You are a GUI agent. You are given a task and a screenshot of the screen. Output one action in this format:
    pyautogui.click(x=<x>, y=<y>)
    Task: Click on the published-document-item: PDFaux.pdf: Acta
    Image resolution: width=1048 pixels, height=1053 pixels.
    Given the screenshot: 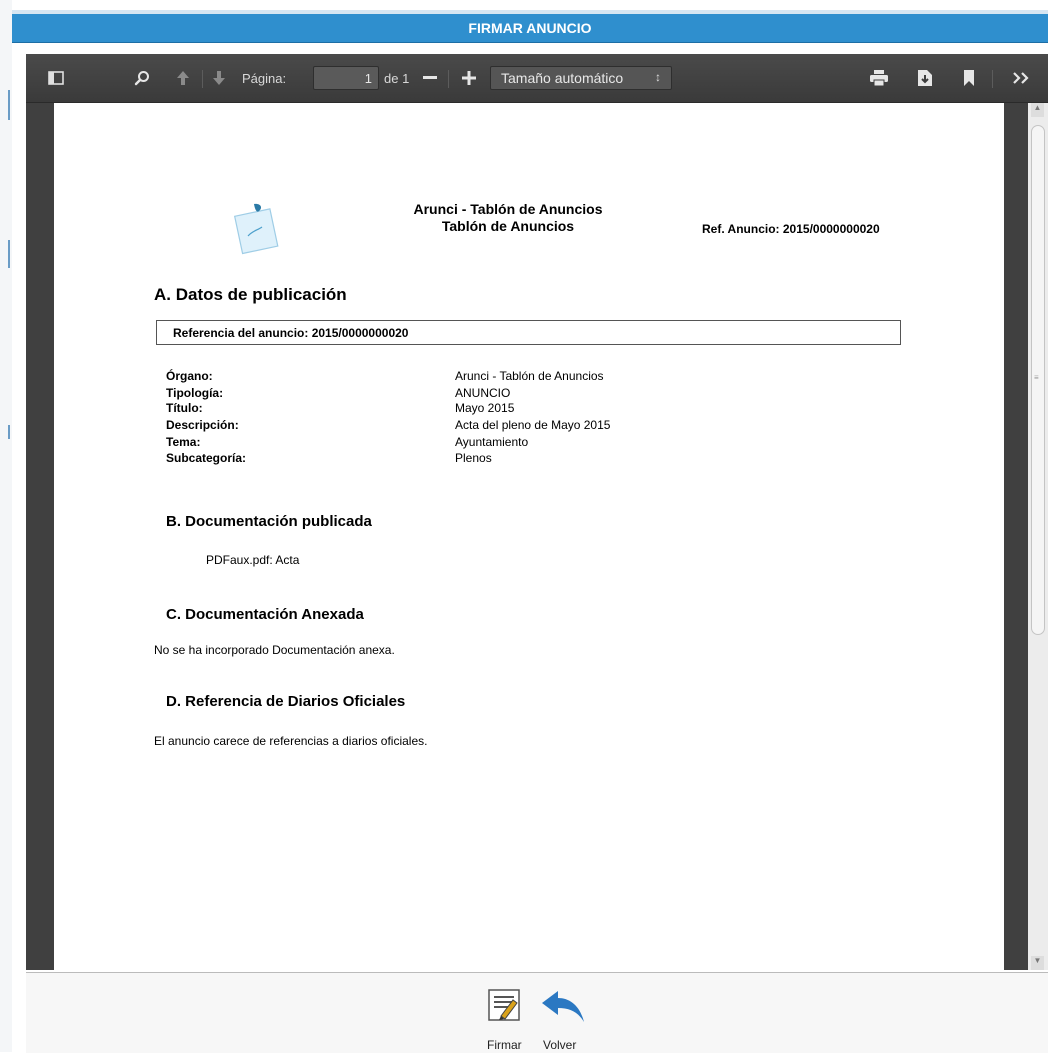 What is the action you would take?
    pyautogui.click(x=253, y=560)
    